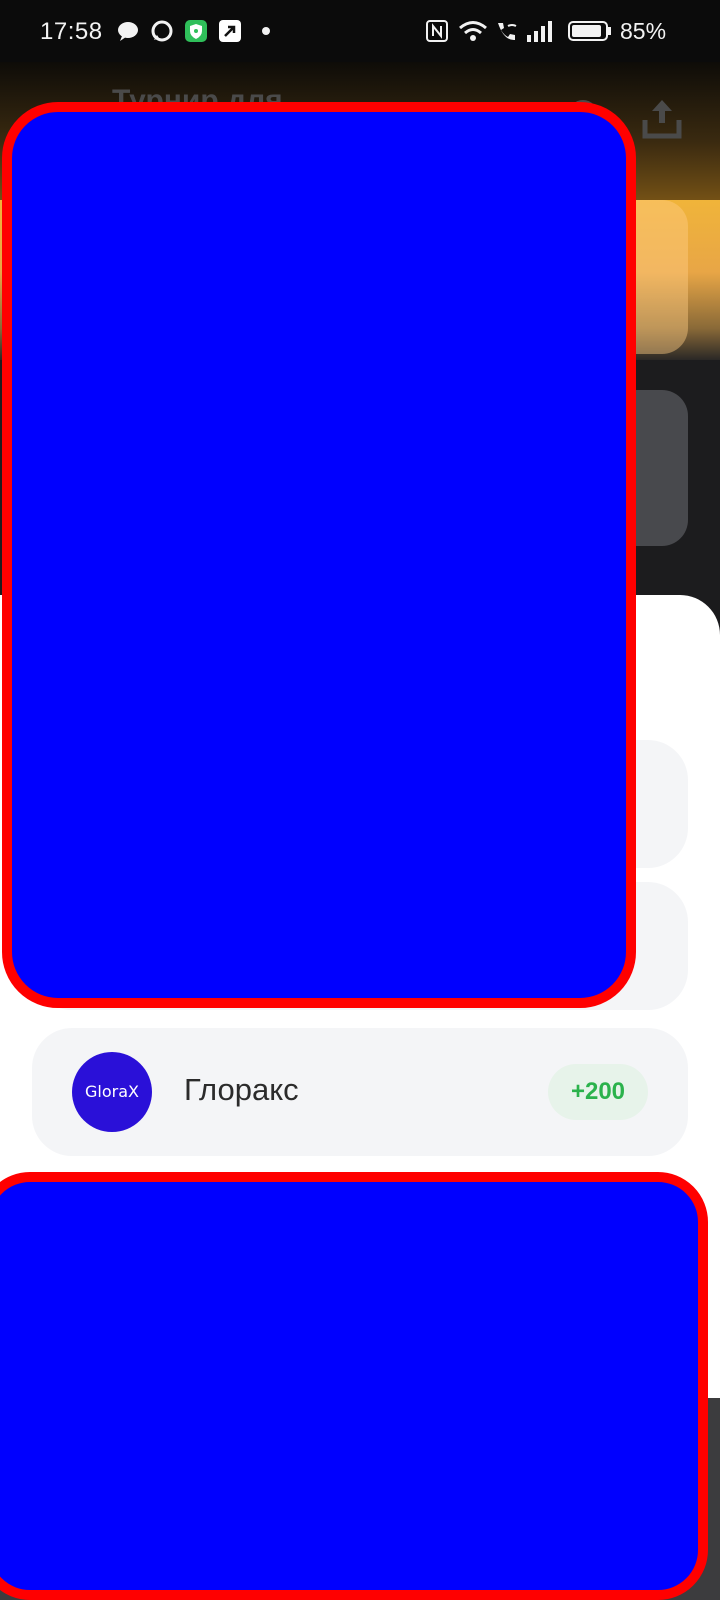 The width and height of the screenshot is (720, 1600). I want to click on message-icon, so click(162, 31).